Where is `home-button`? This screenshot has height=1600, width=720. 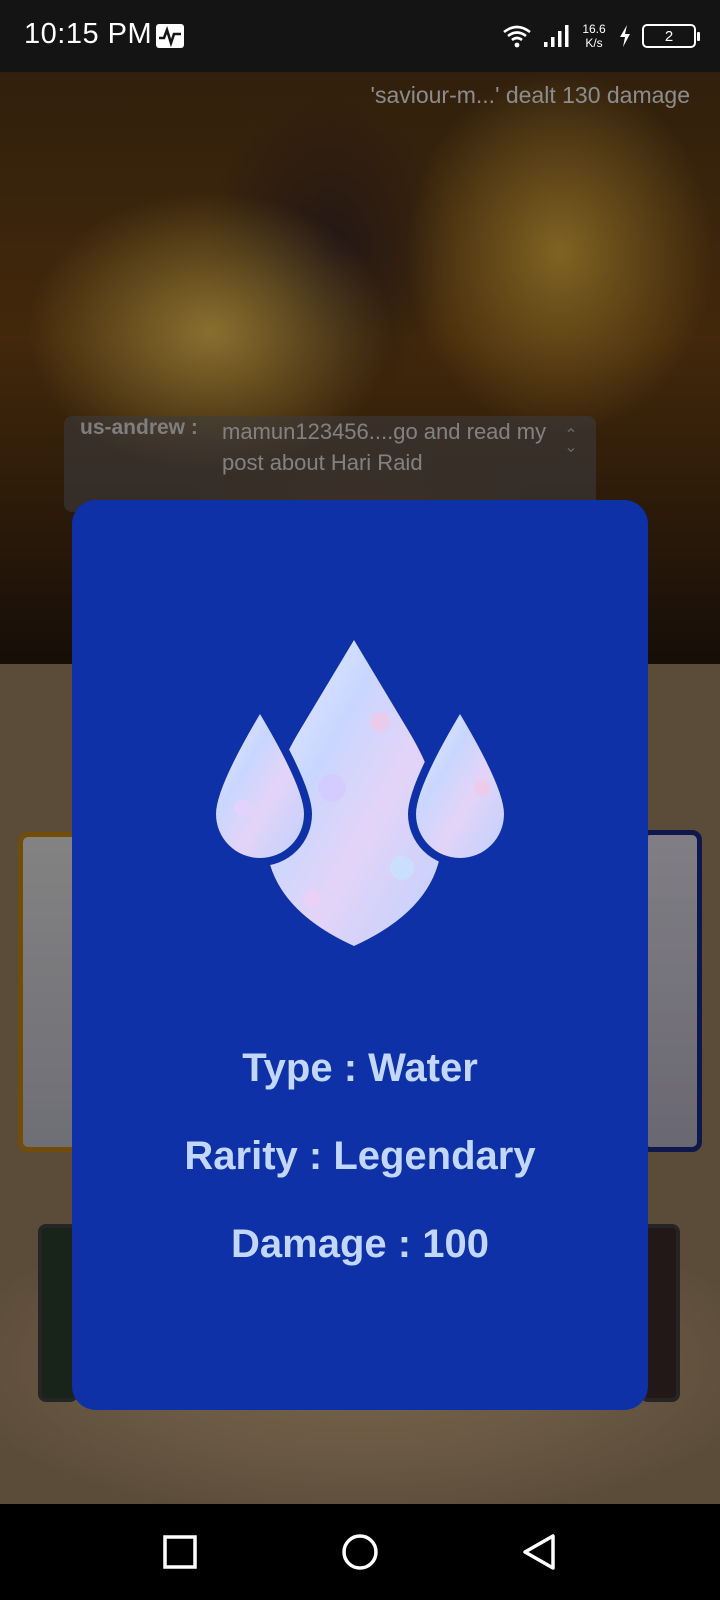
home-button is located at coordinates (360, 1552).